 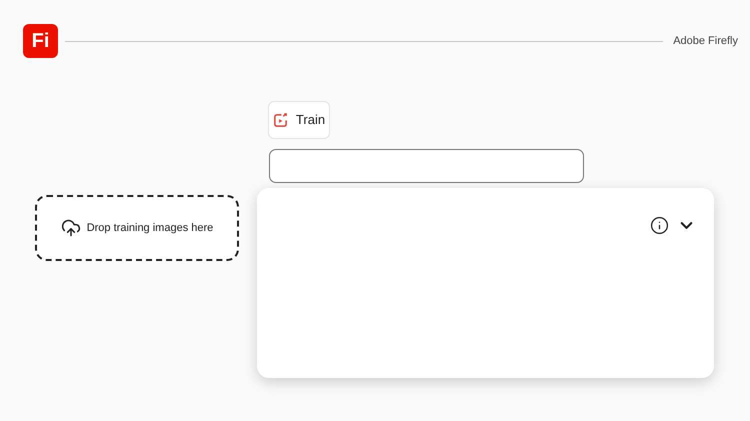 I want to click on upload-cloud-icon, so click(x=70, y=228).